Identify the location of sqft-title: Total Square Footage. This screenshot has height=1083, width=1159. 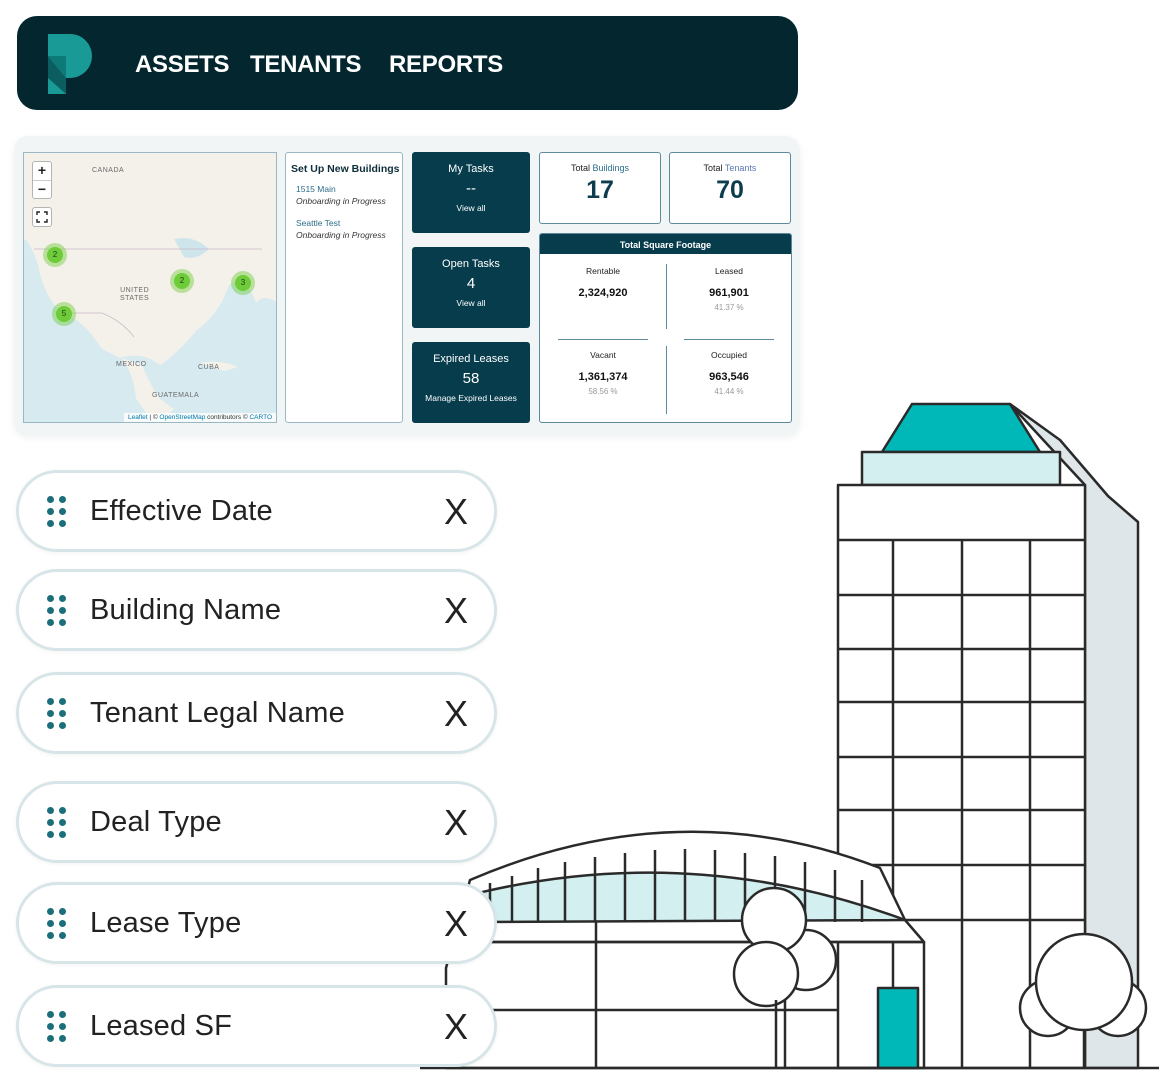
(665, 244).